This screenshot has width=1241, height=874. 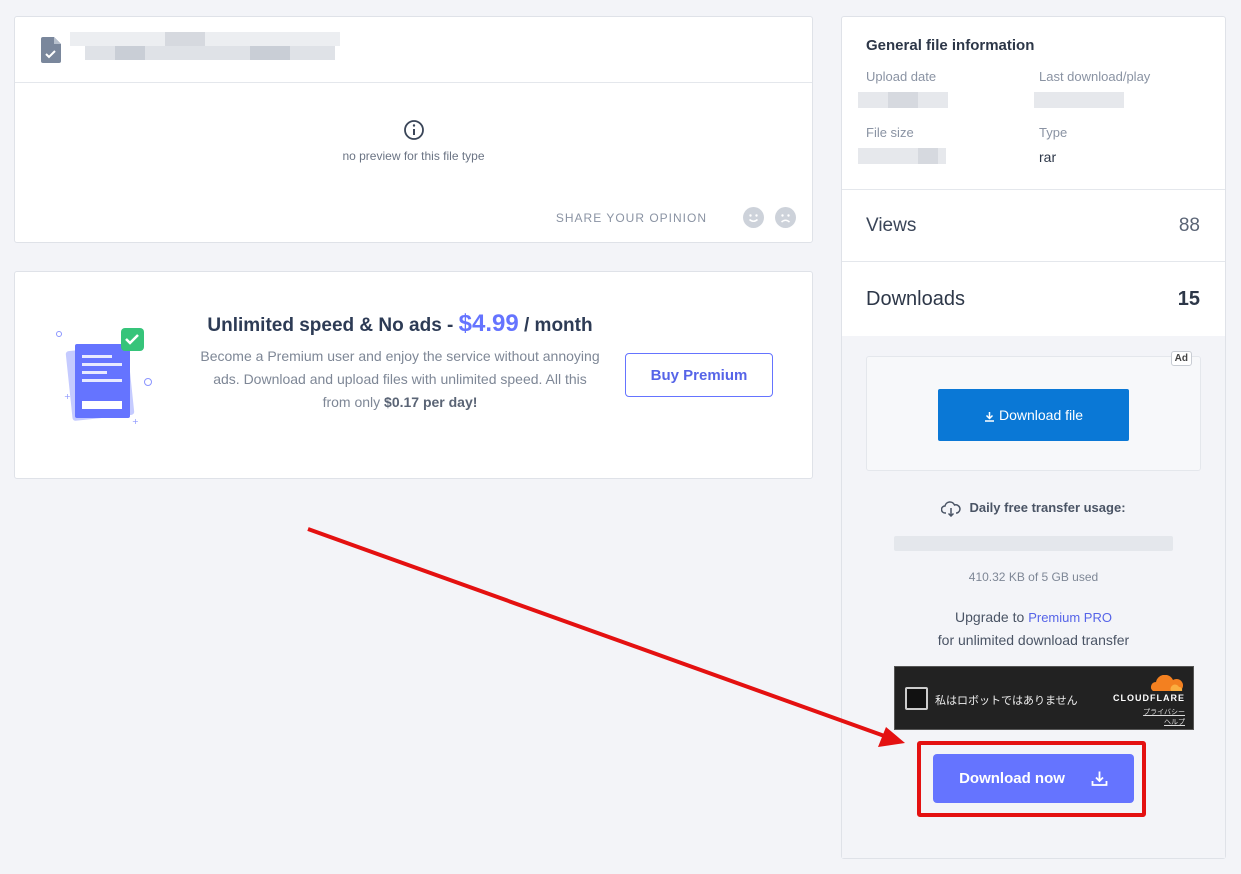 What do you see at coordinates (1041, 415) in the screenshot?
I see `ad-download-label: Download file` at bounding box center [1041, 415].